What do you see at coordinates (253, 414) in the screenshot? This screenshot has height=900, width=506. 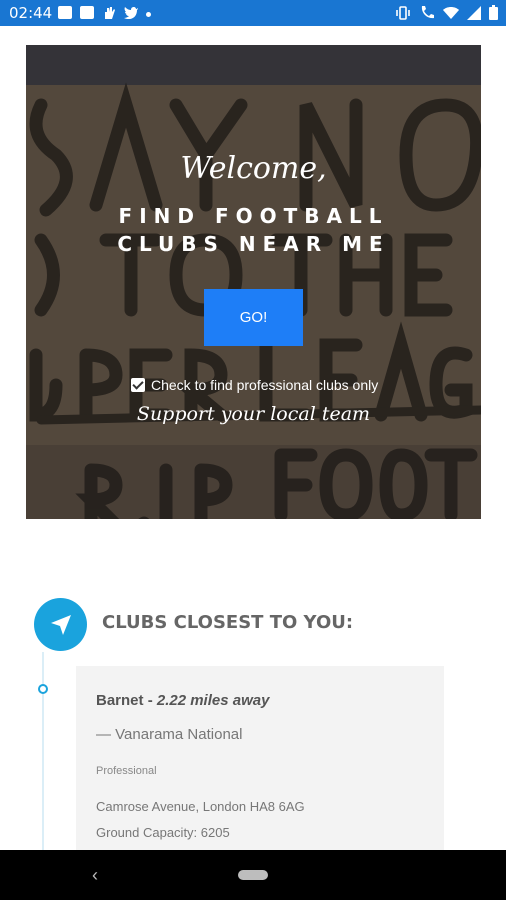 I see `support-tagline: Support your local team` at bounding box center [253, 414].